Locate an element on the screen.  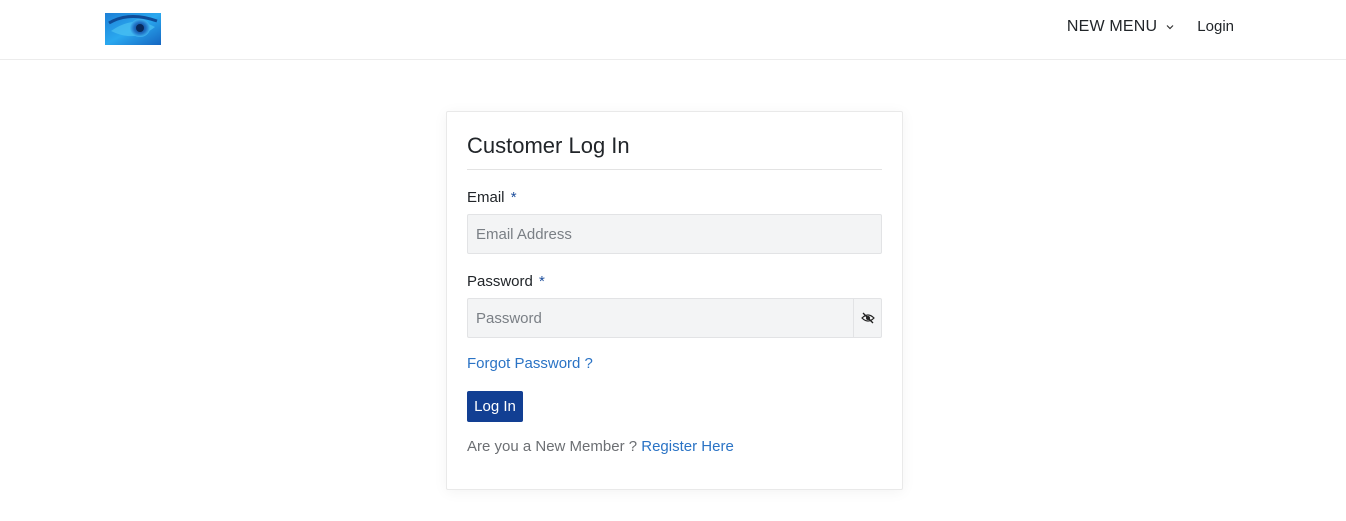
nav-login-link: Login is located at coordinates (1215, 26).